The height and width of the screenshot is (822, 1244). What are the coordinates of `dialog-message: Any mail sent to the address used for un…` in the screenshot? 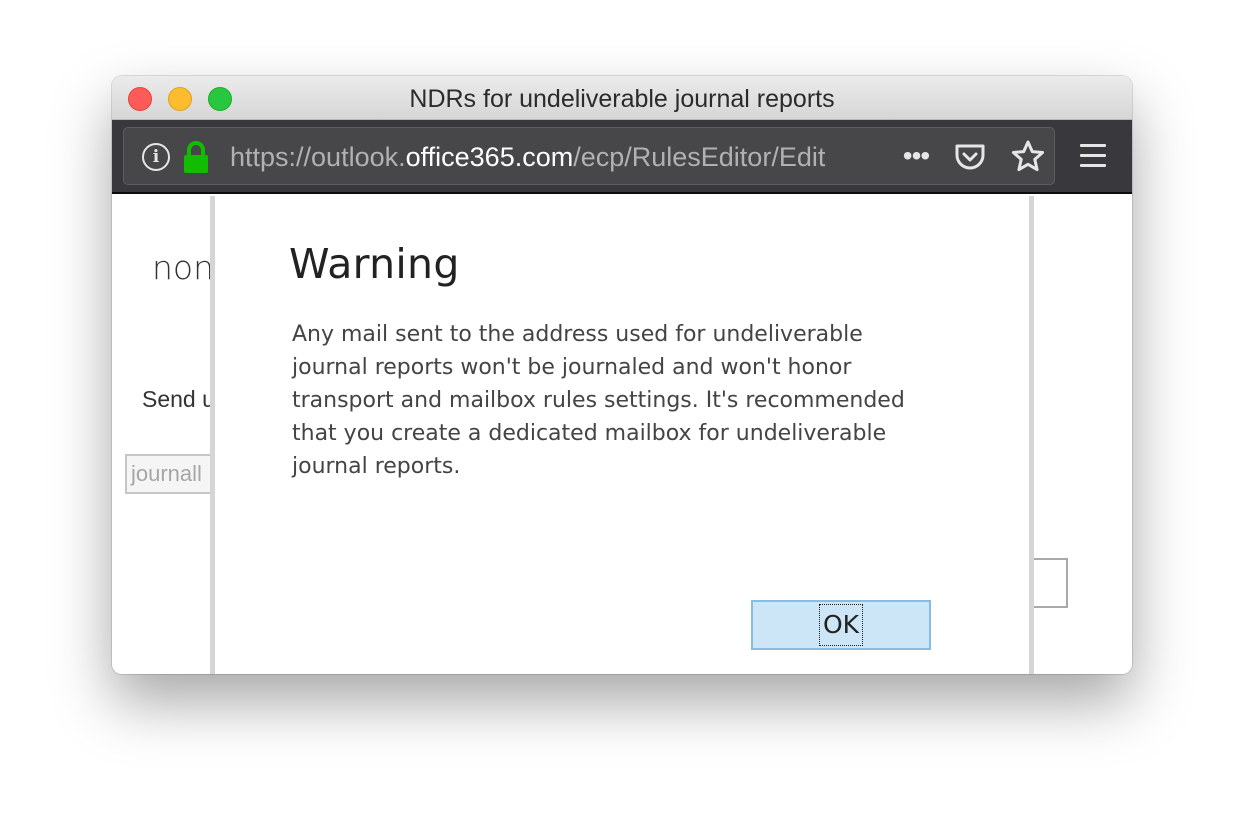 It's located at (598, 400).